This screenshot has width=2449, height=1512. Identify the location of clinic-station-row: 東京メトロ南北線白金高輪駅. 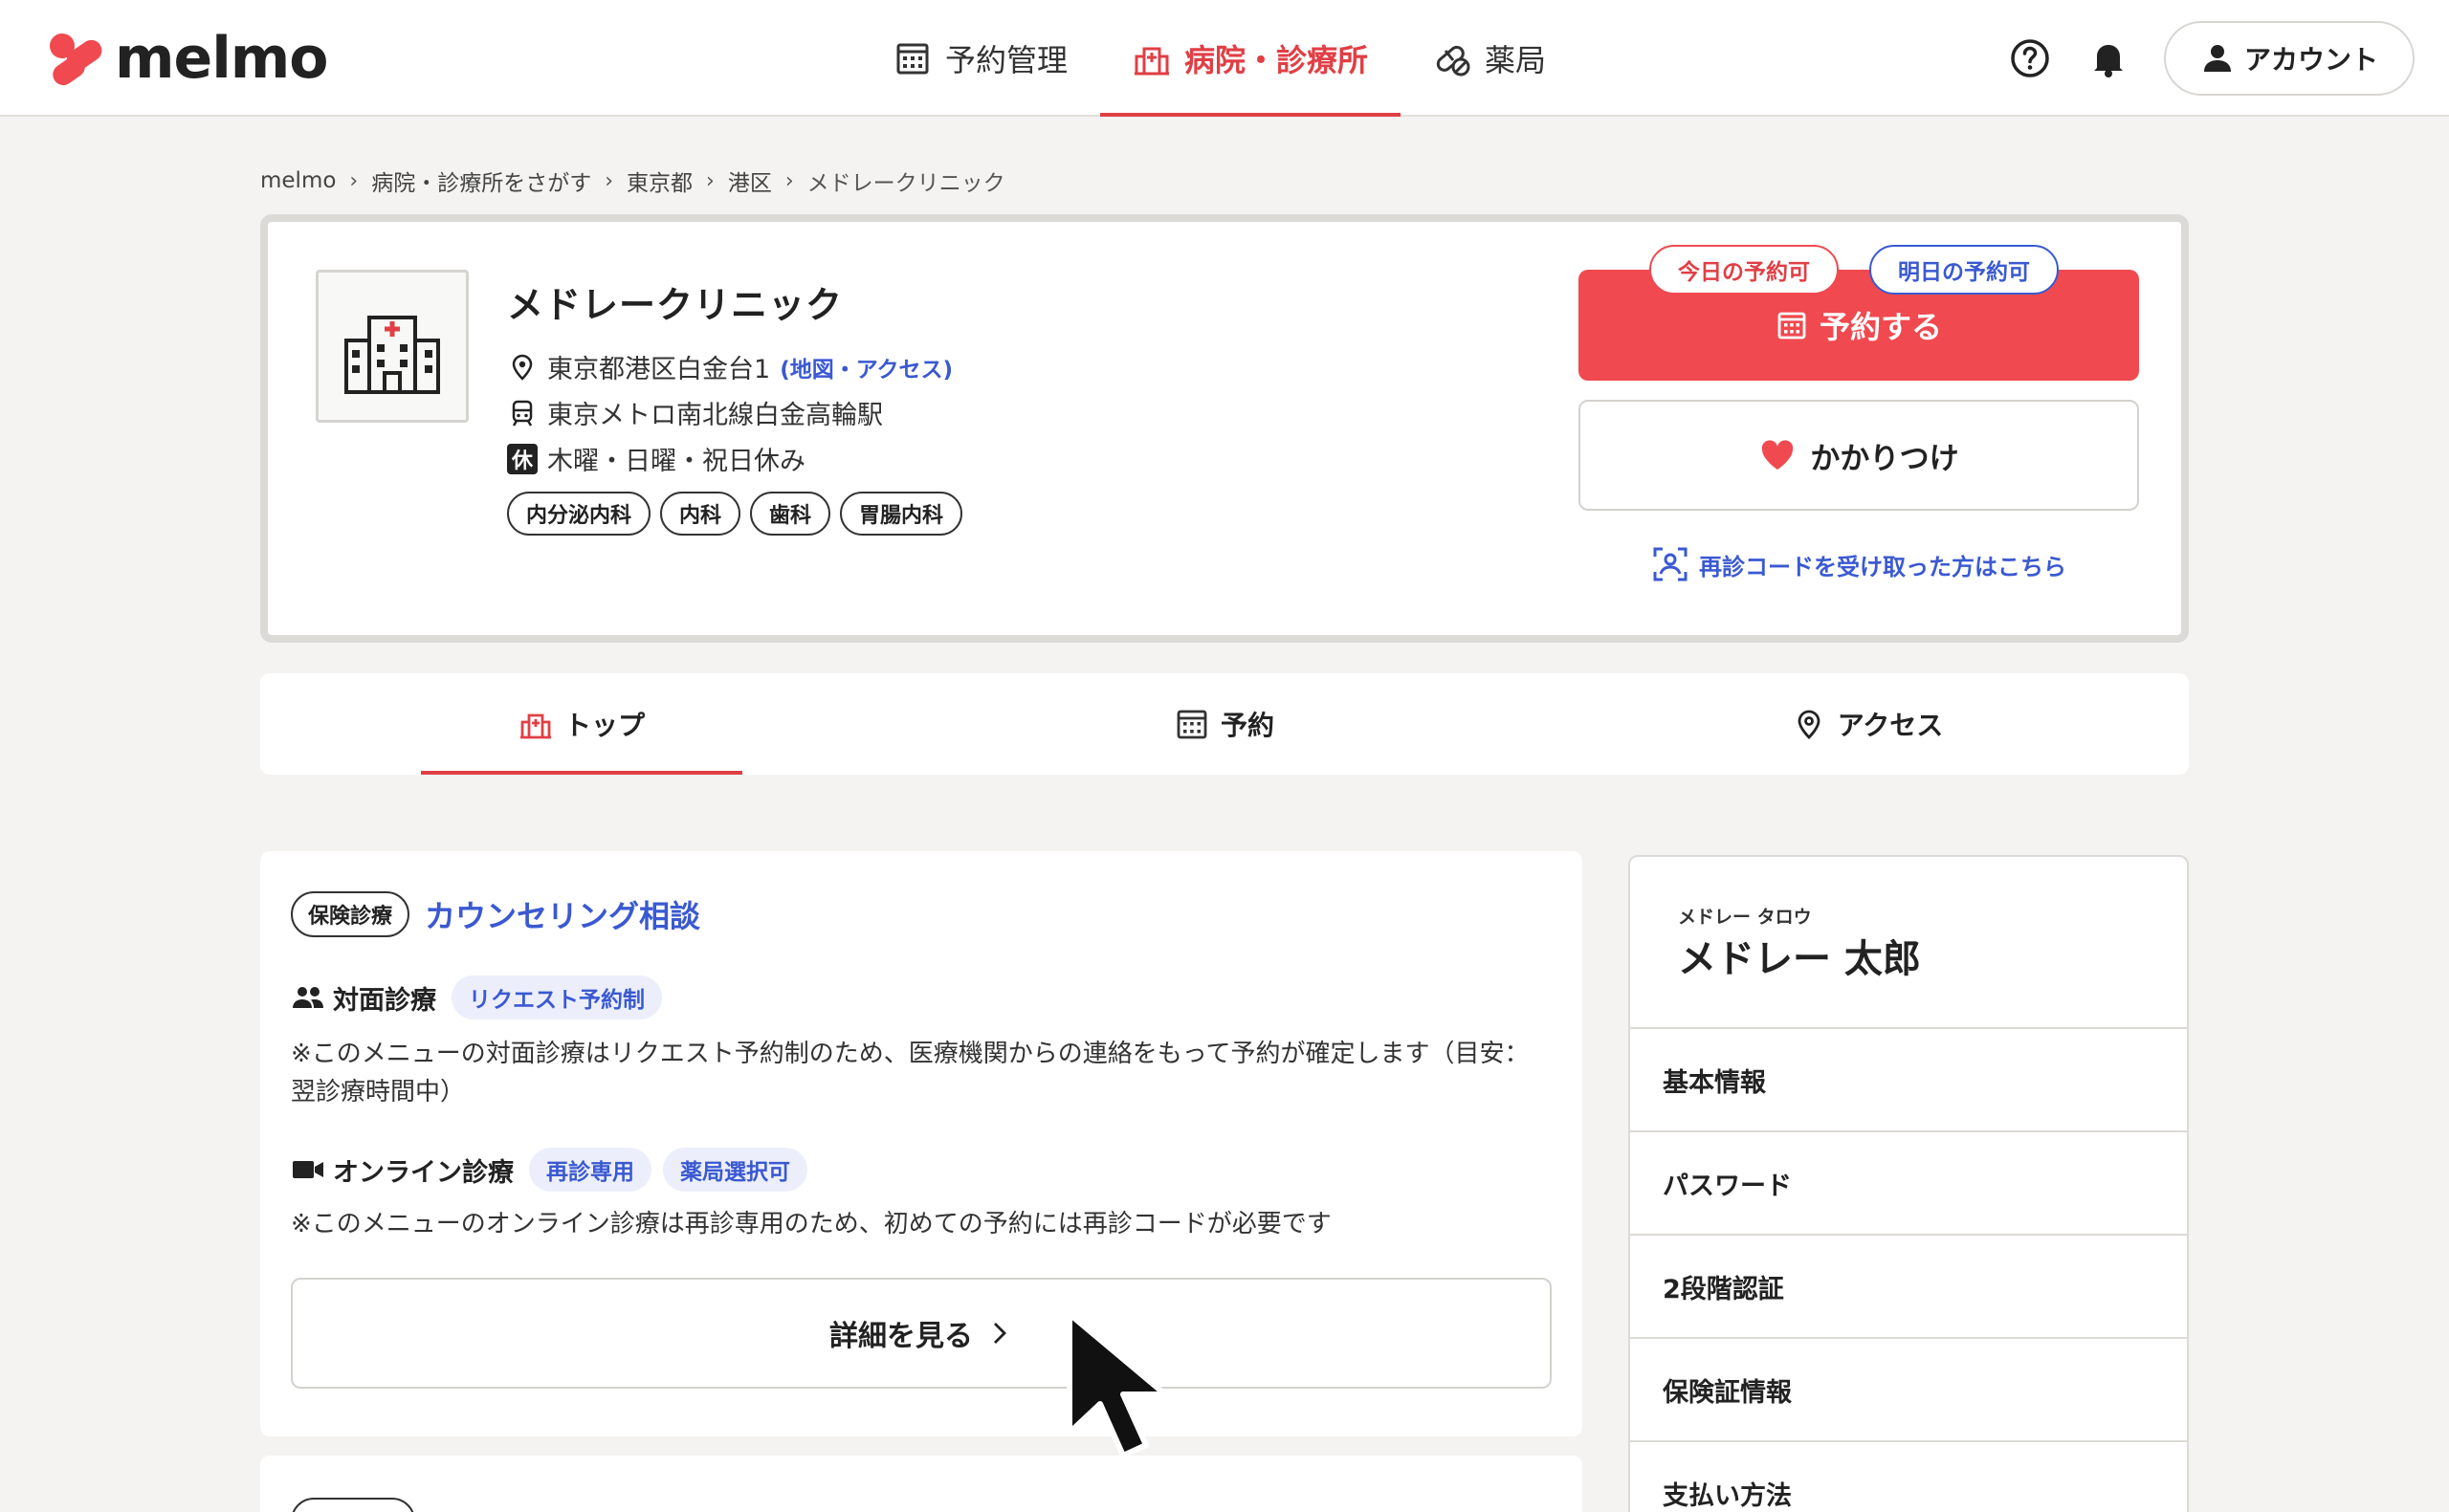
(695, 412).